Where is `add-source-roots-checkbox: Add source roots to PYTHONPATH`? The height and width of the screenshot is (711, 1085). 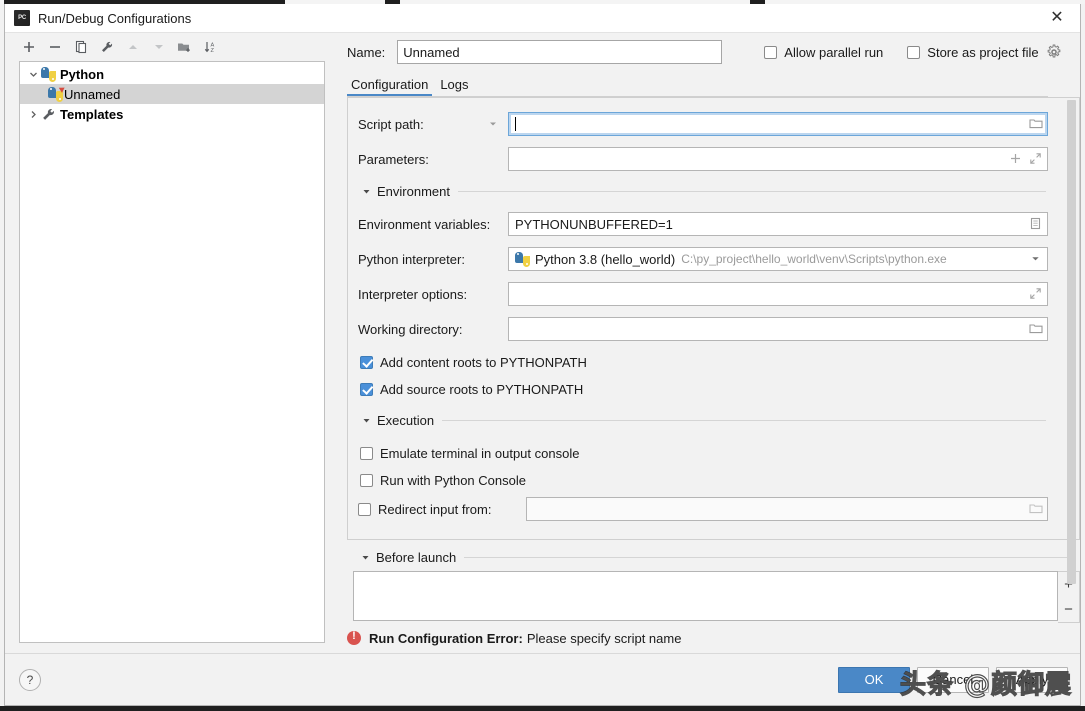
add-source-roots-checkbox: Add source roots to PYTHONPATH is located at coordinates (471, 389).